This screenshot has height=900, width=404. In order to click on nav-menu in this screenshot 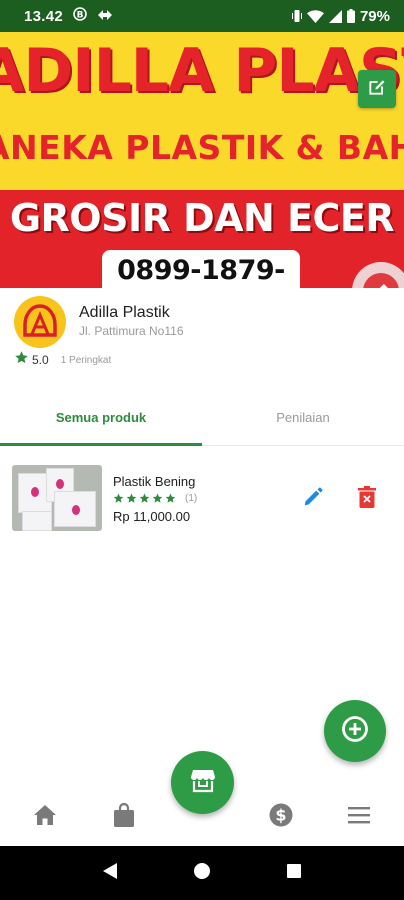, I will do `click(359, 817)`.